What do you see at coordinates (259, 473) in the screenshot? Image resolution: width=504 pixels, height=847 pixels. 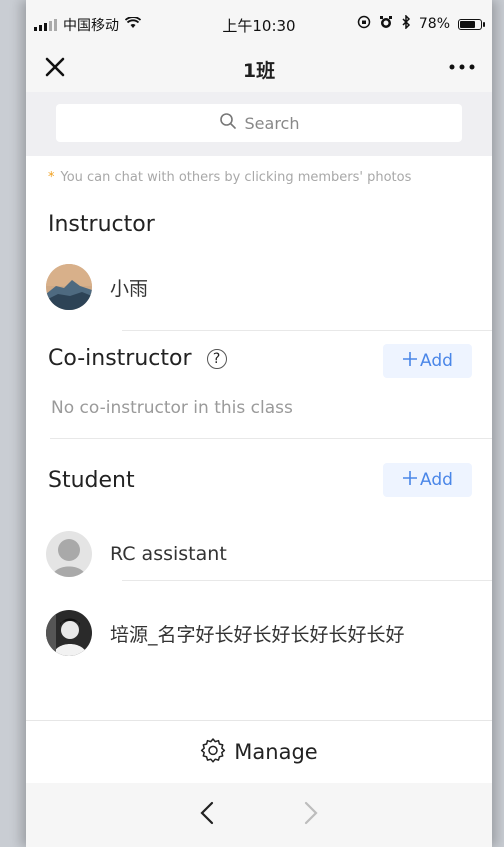 I see `student-section-title: Student Add` at bounding box center [259, 473].